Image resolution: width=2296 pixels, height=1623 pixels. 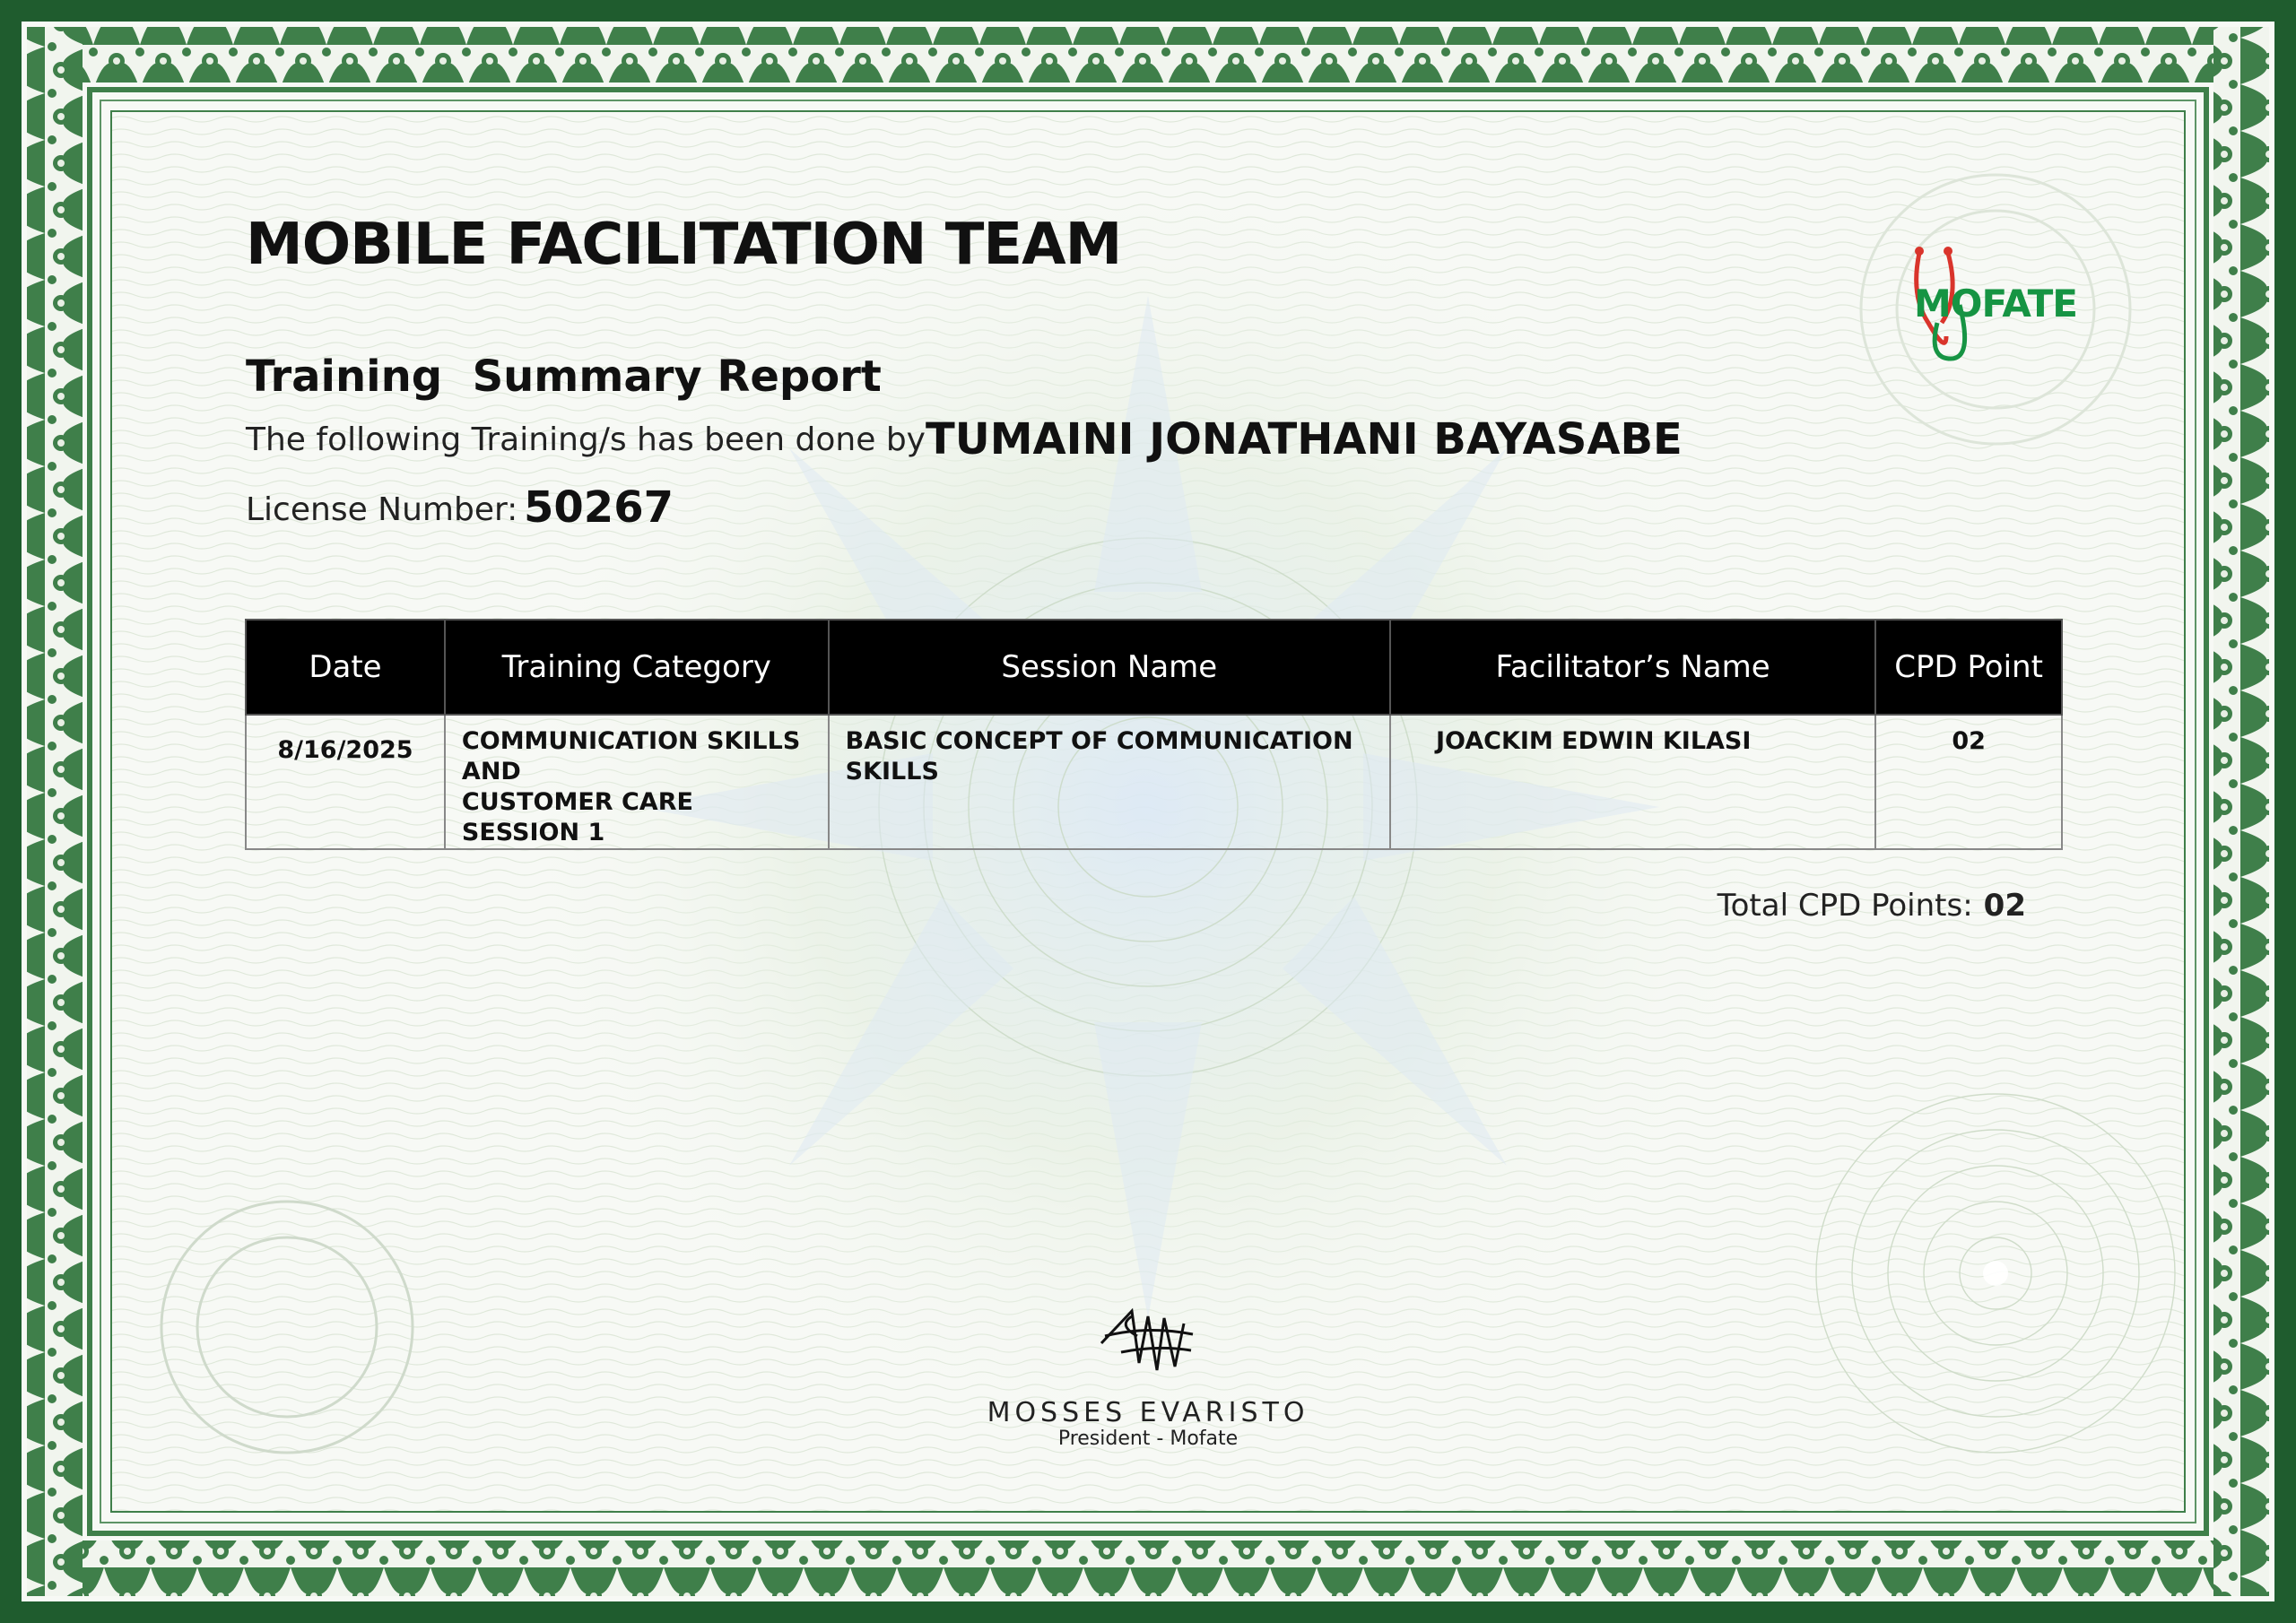 What do you see at coordinates (1304, 439) in the screenshot?
I see `recipient-name: TUMAINI JONATHANI BAYASABE` at bounding box center [1304, 439].